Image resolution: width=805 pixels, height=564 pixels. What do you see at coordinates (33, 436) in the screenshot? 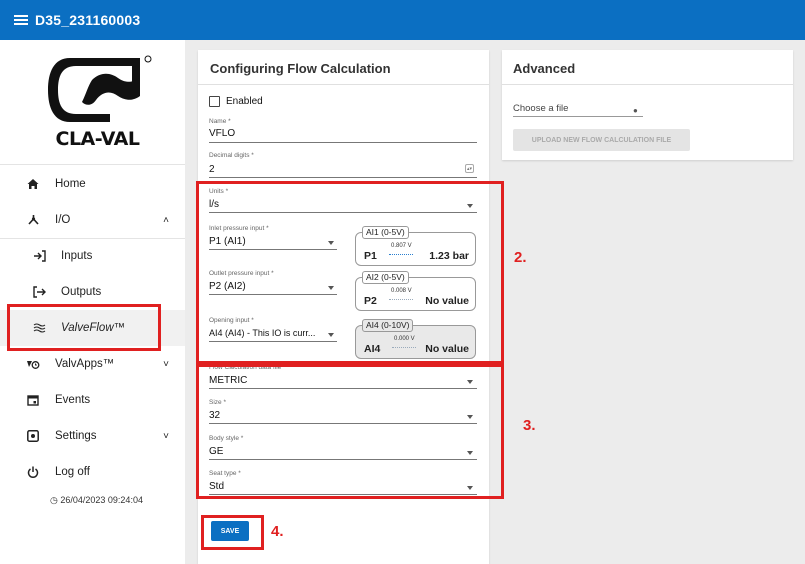
I see `settings-box-icon` at bounding box center [33, 436].